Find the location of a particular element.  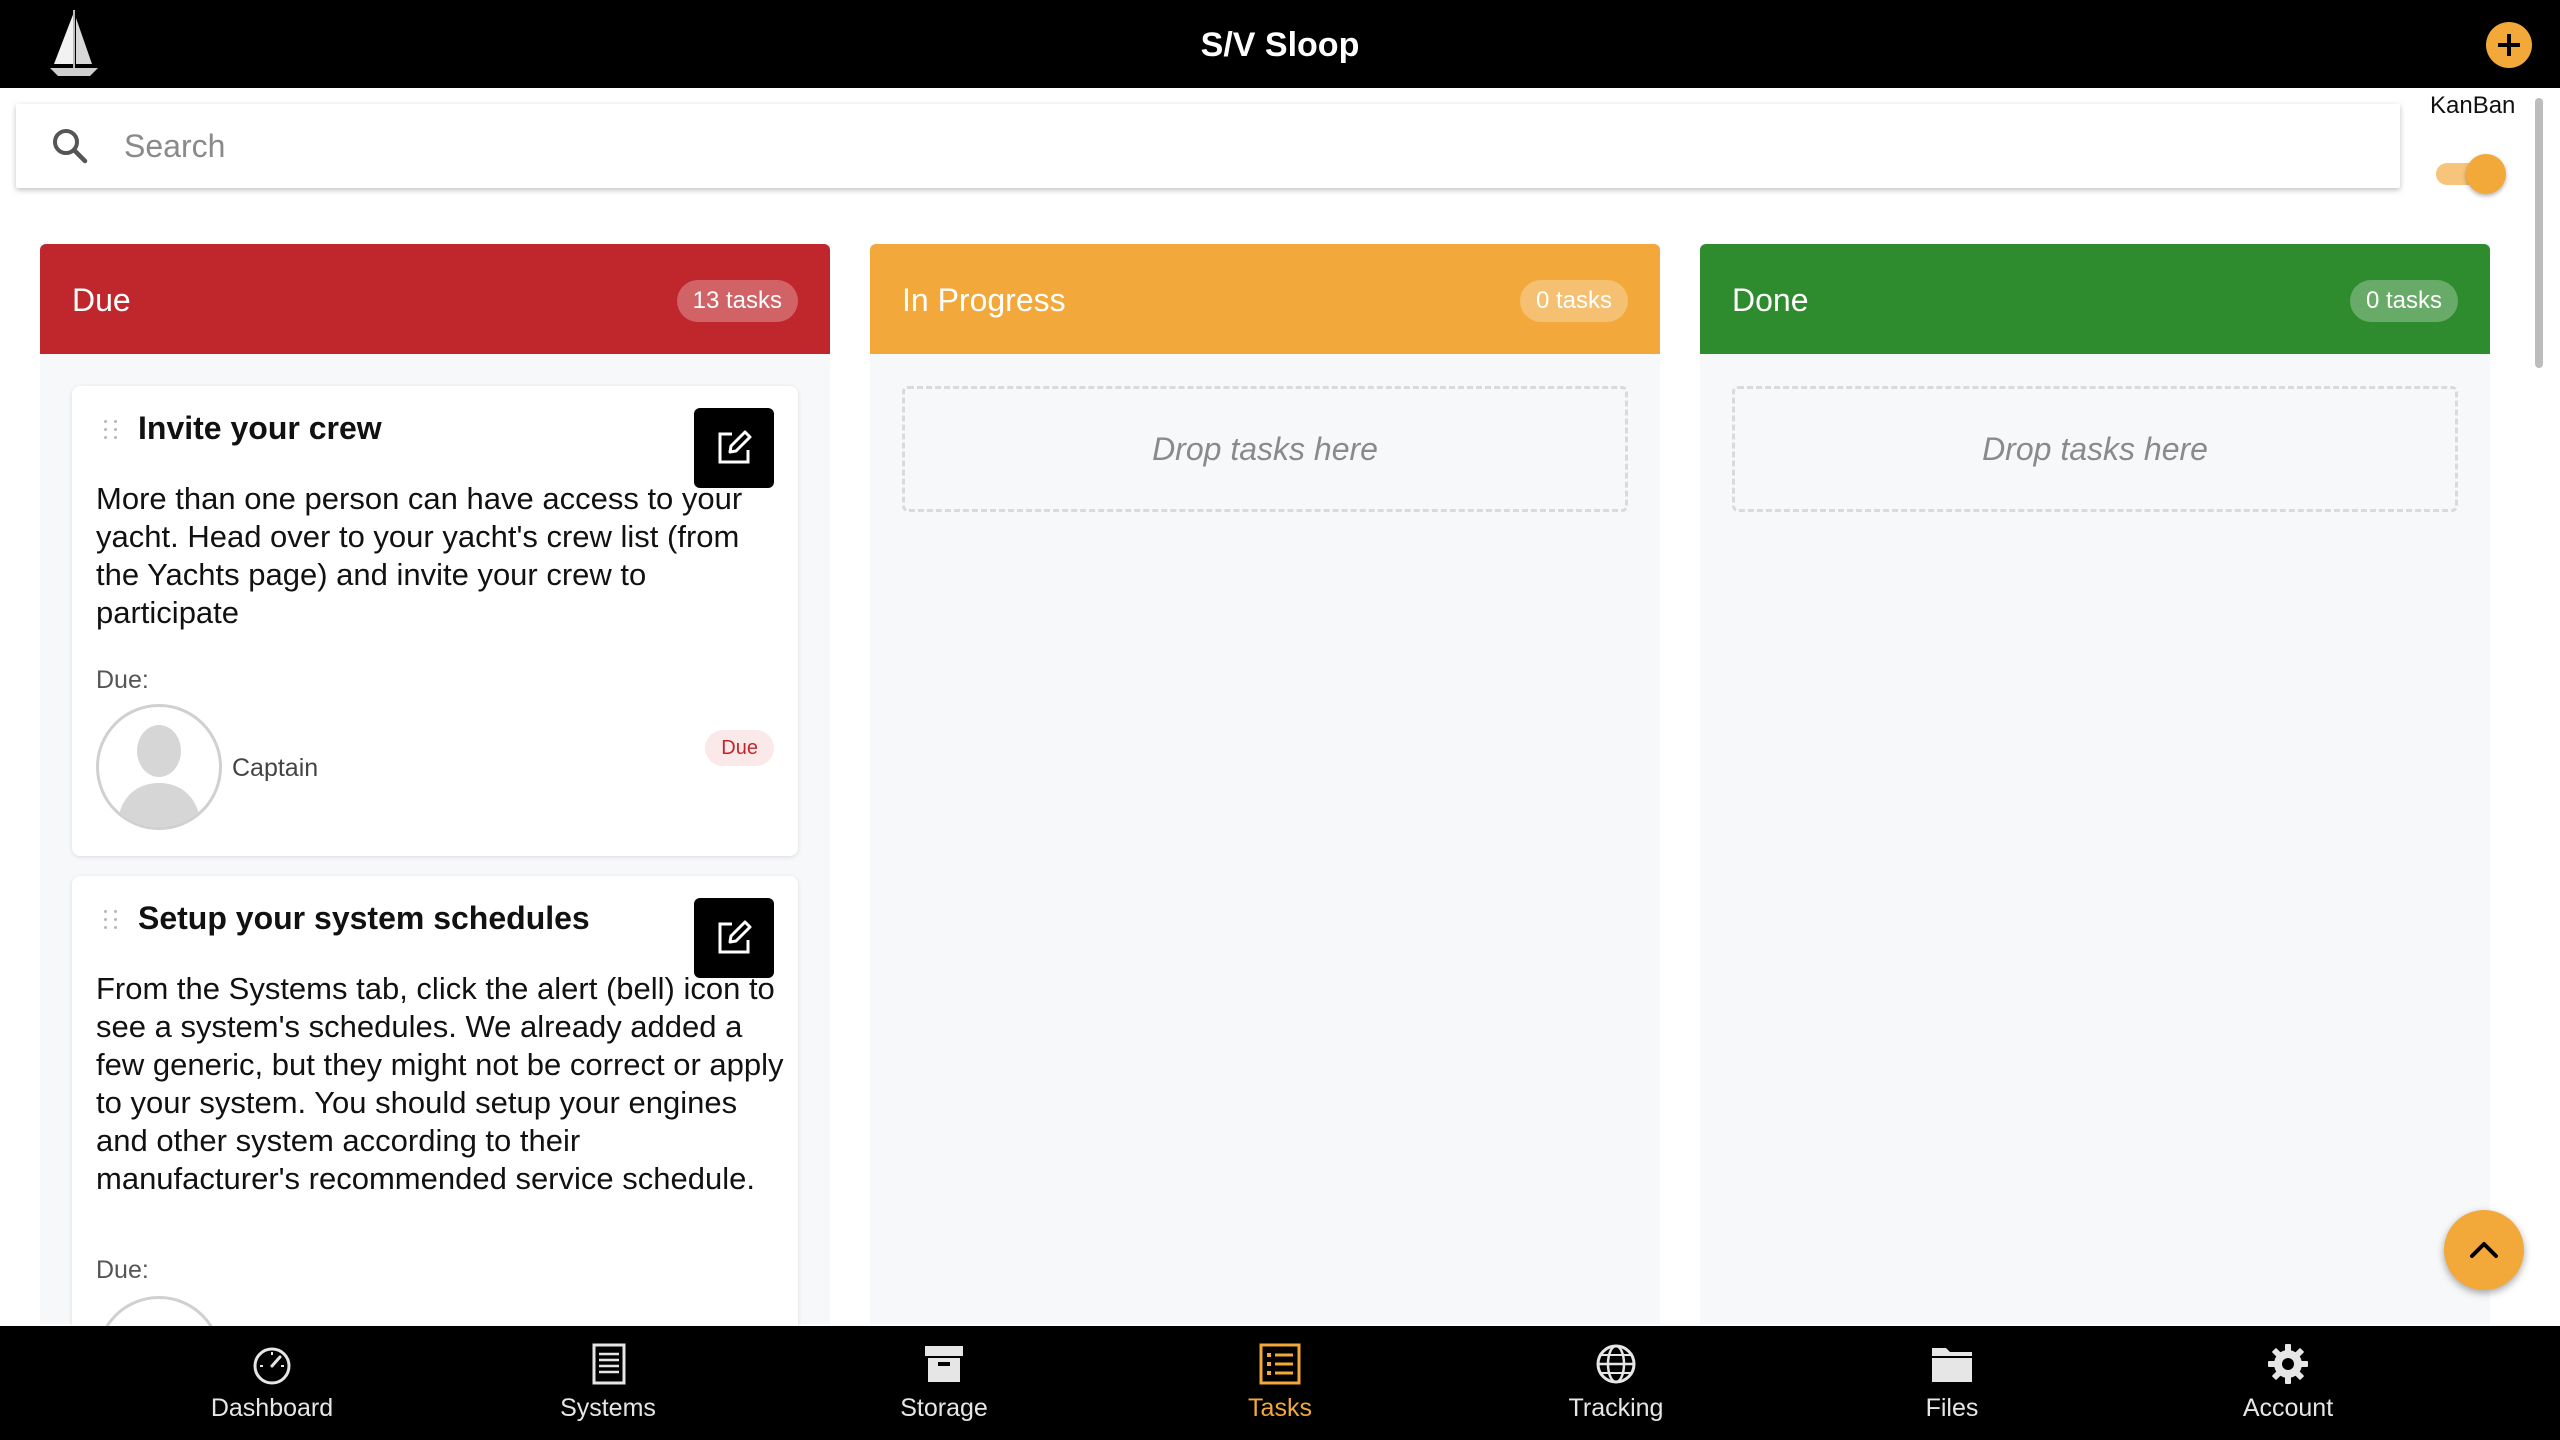

nav-item-systems: Systems is located at coordinates (608, 1383).